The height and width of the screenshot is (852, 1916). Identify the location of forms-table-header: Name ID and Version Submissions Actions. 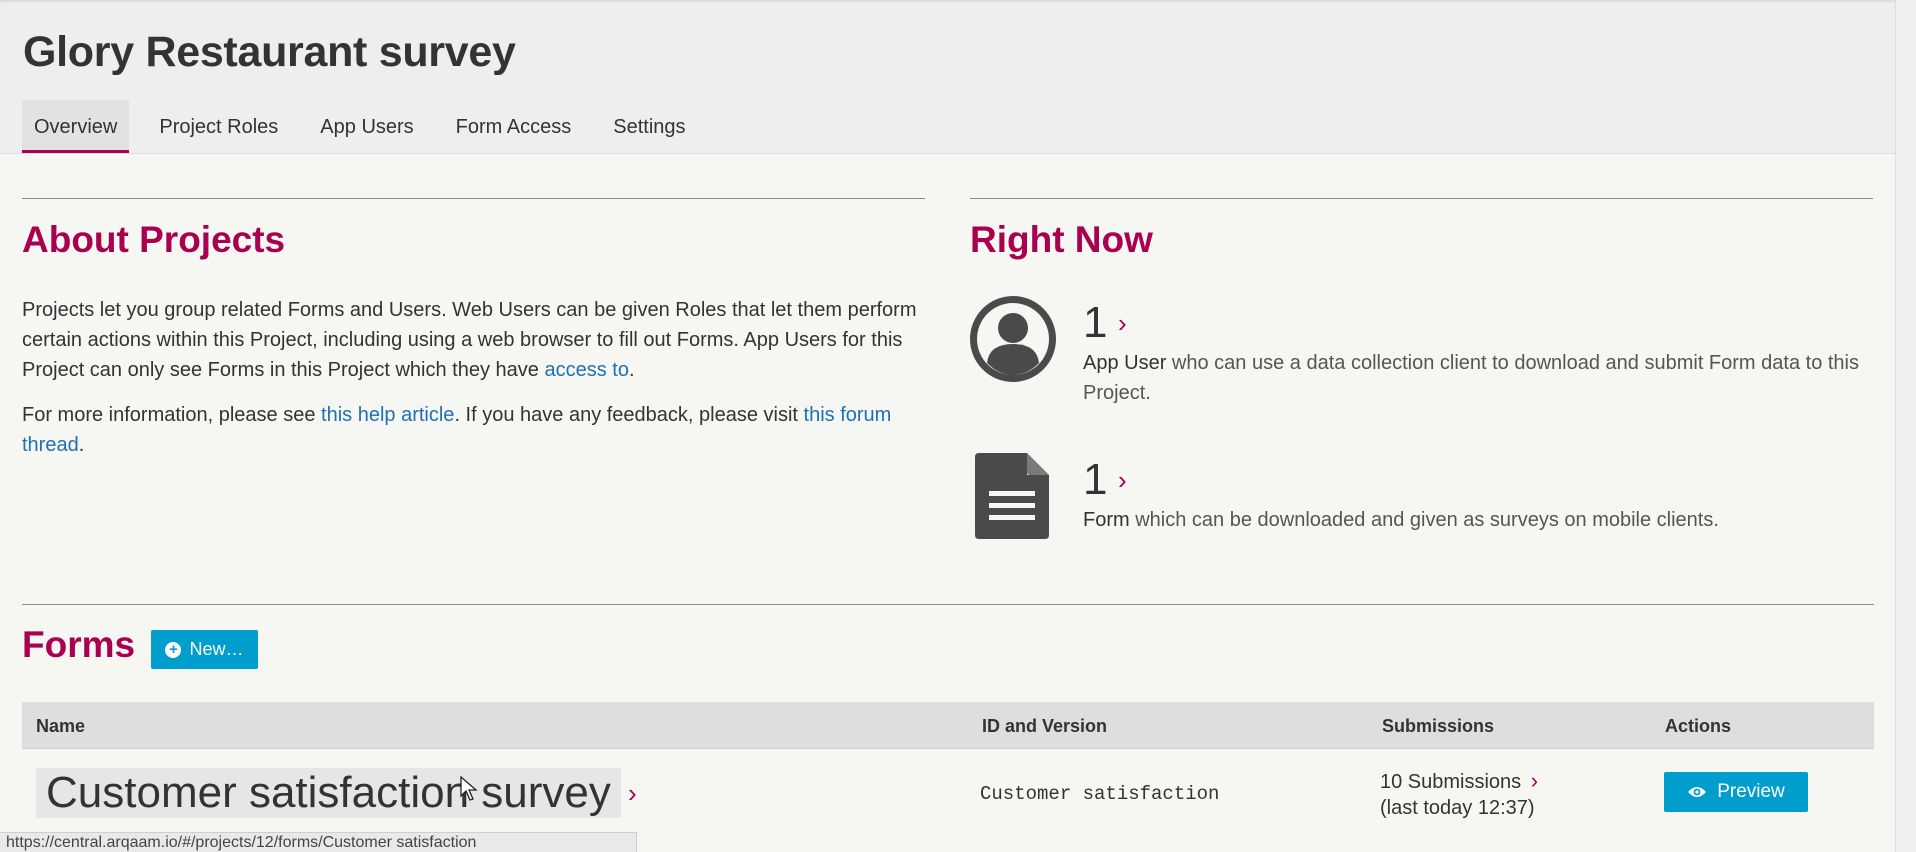
(948, 725).